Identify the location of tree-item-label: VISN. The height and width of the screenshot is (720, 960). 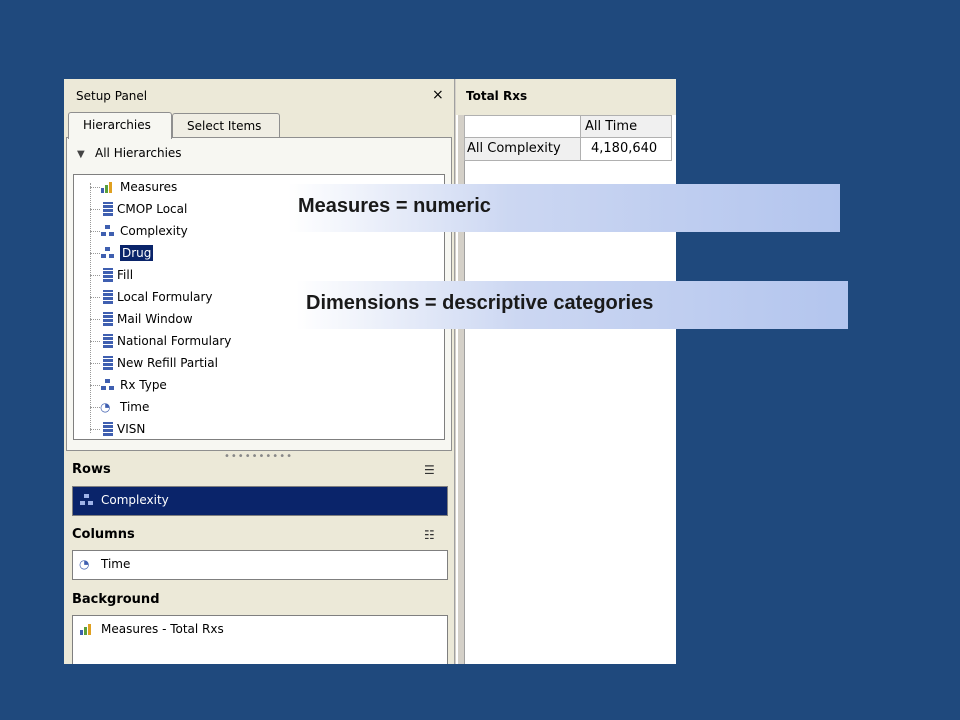
(131, 429).